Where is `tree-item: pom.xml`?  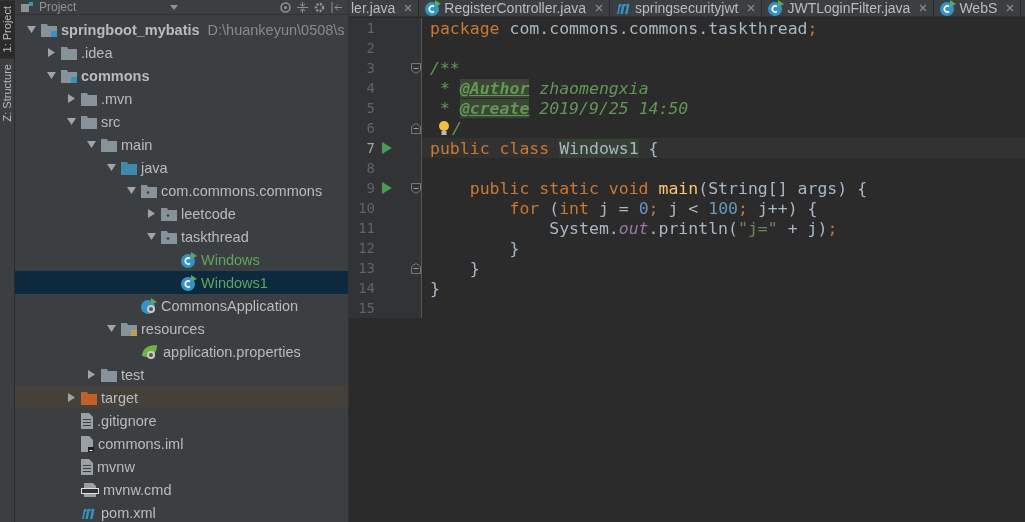
tree-item: pom.xml is located at coordinates (181, 511).